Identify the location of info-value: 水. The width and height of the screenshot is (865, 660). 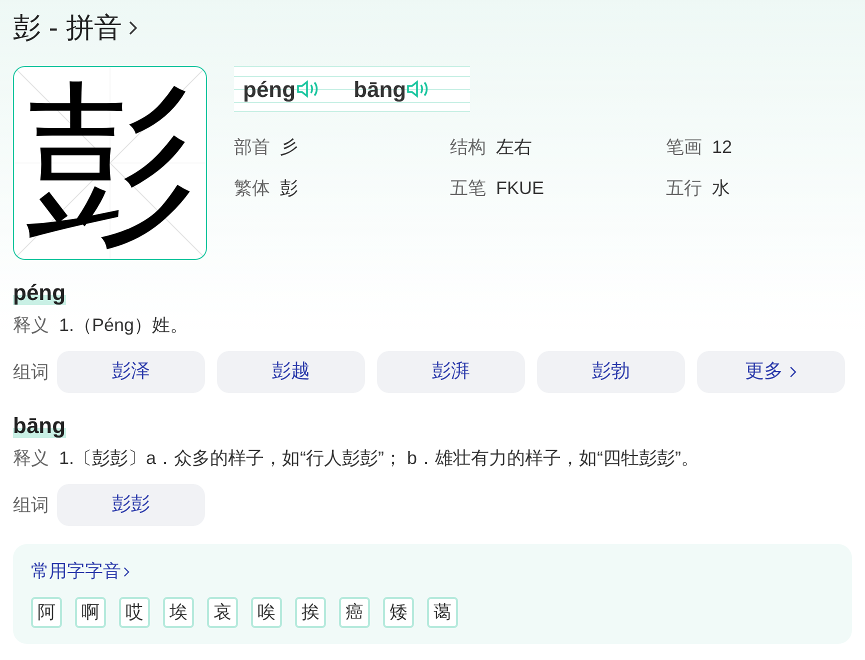
(721, 188).